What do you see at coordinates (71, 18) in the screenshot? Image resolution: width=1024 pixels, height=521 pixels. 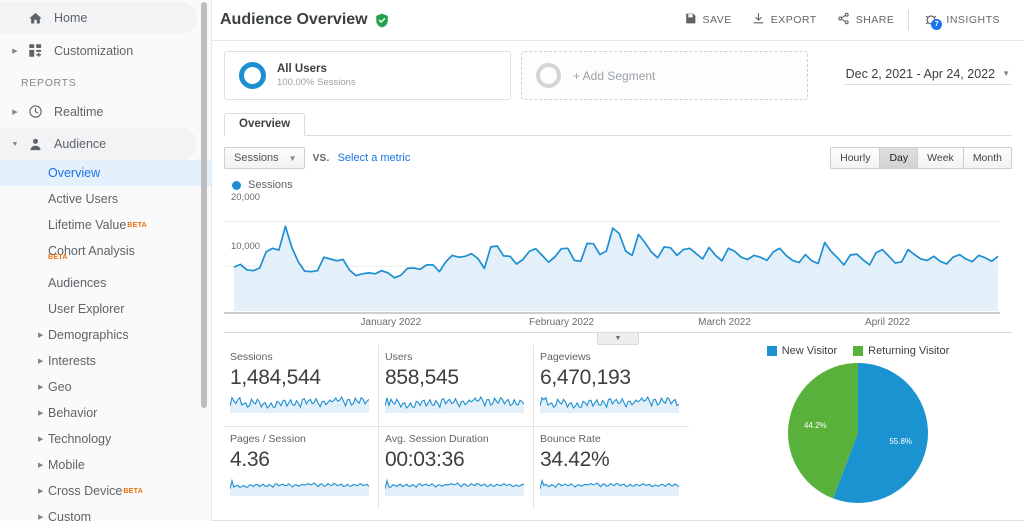 I see `sidebar-item-label-home: Home` at bounding box center [71, 18].